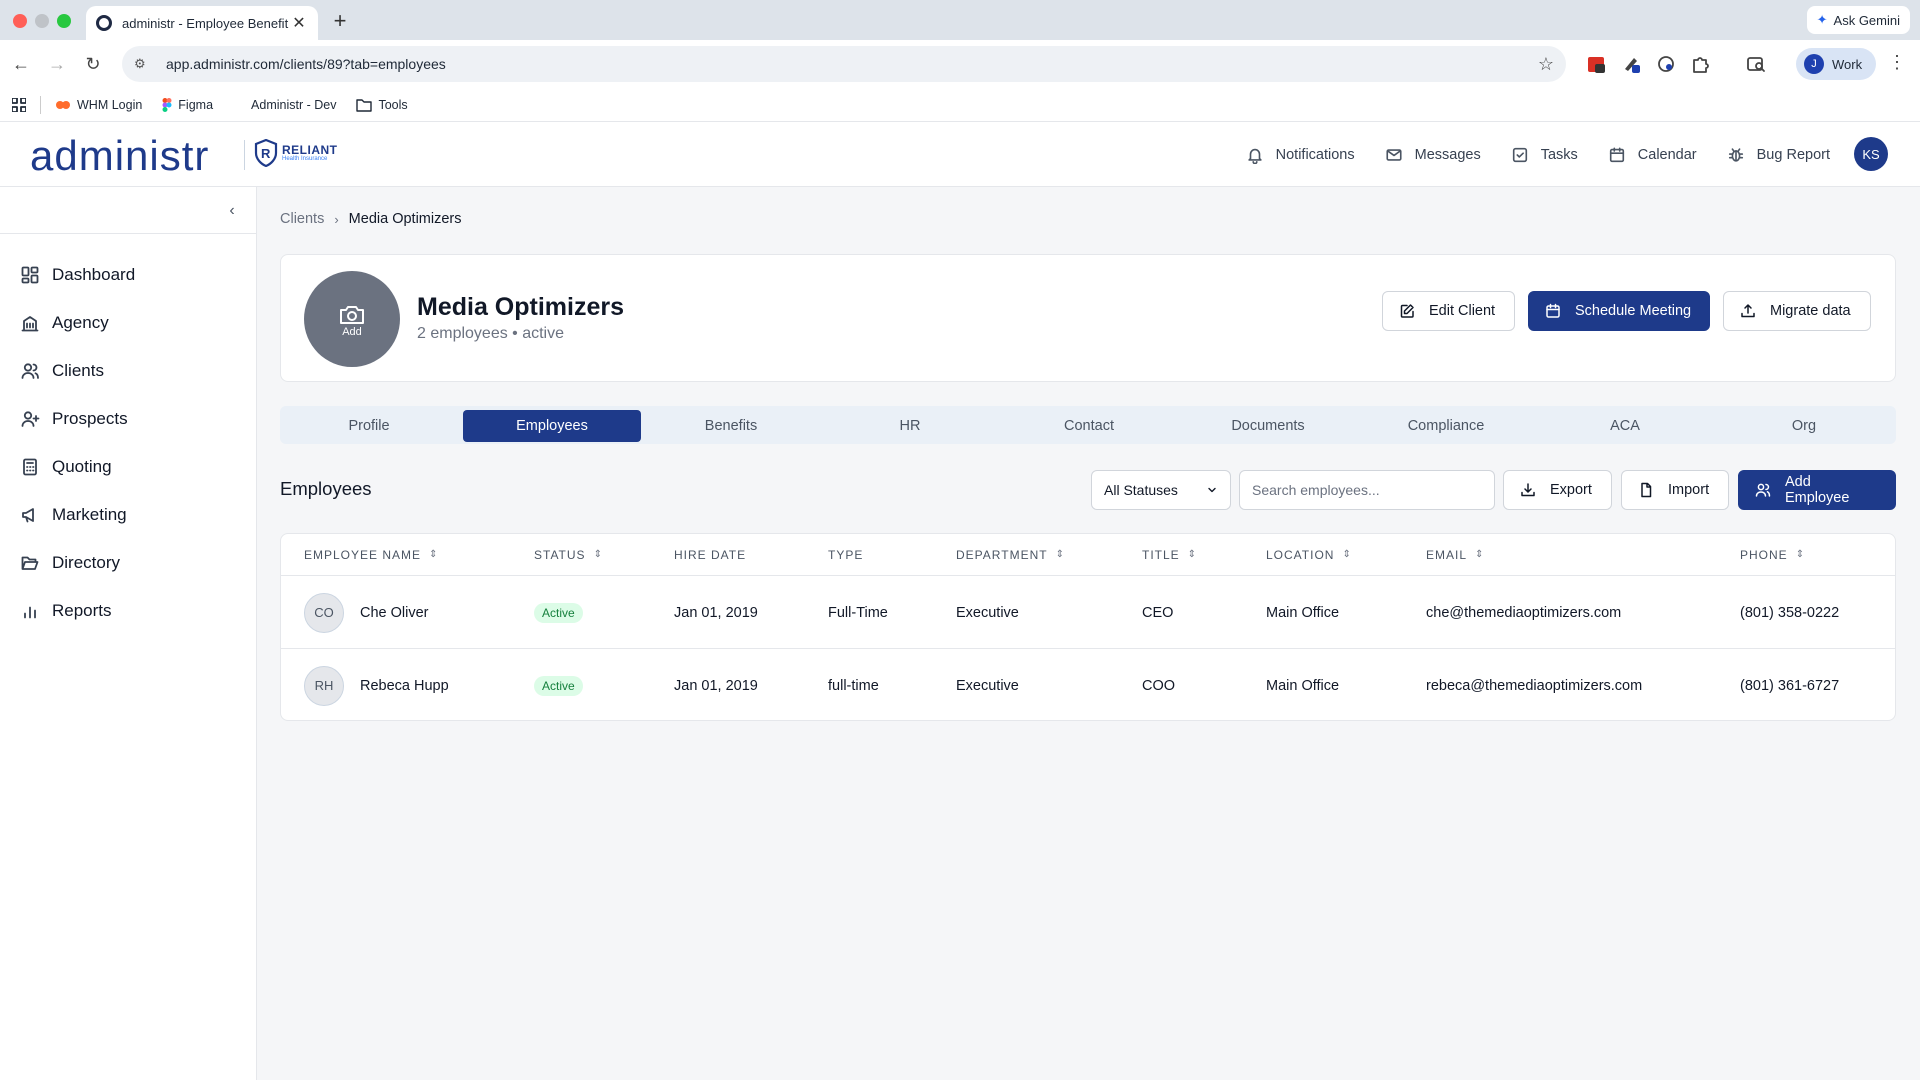 Image resolution: width=1920 pixels, height=1080 pixels. I want to click on sidebar-item-reports: Reports, so click(128, 611).